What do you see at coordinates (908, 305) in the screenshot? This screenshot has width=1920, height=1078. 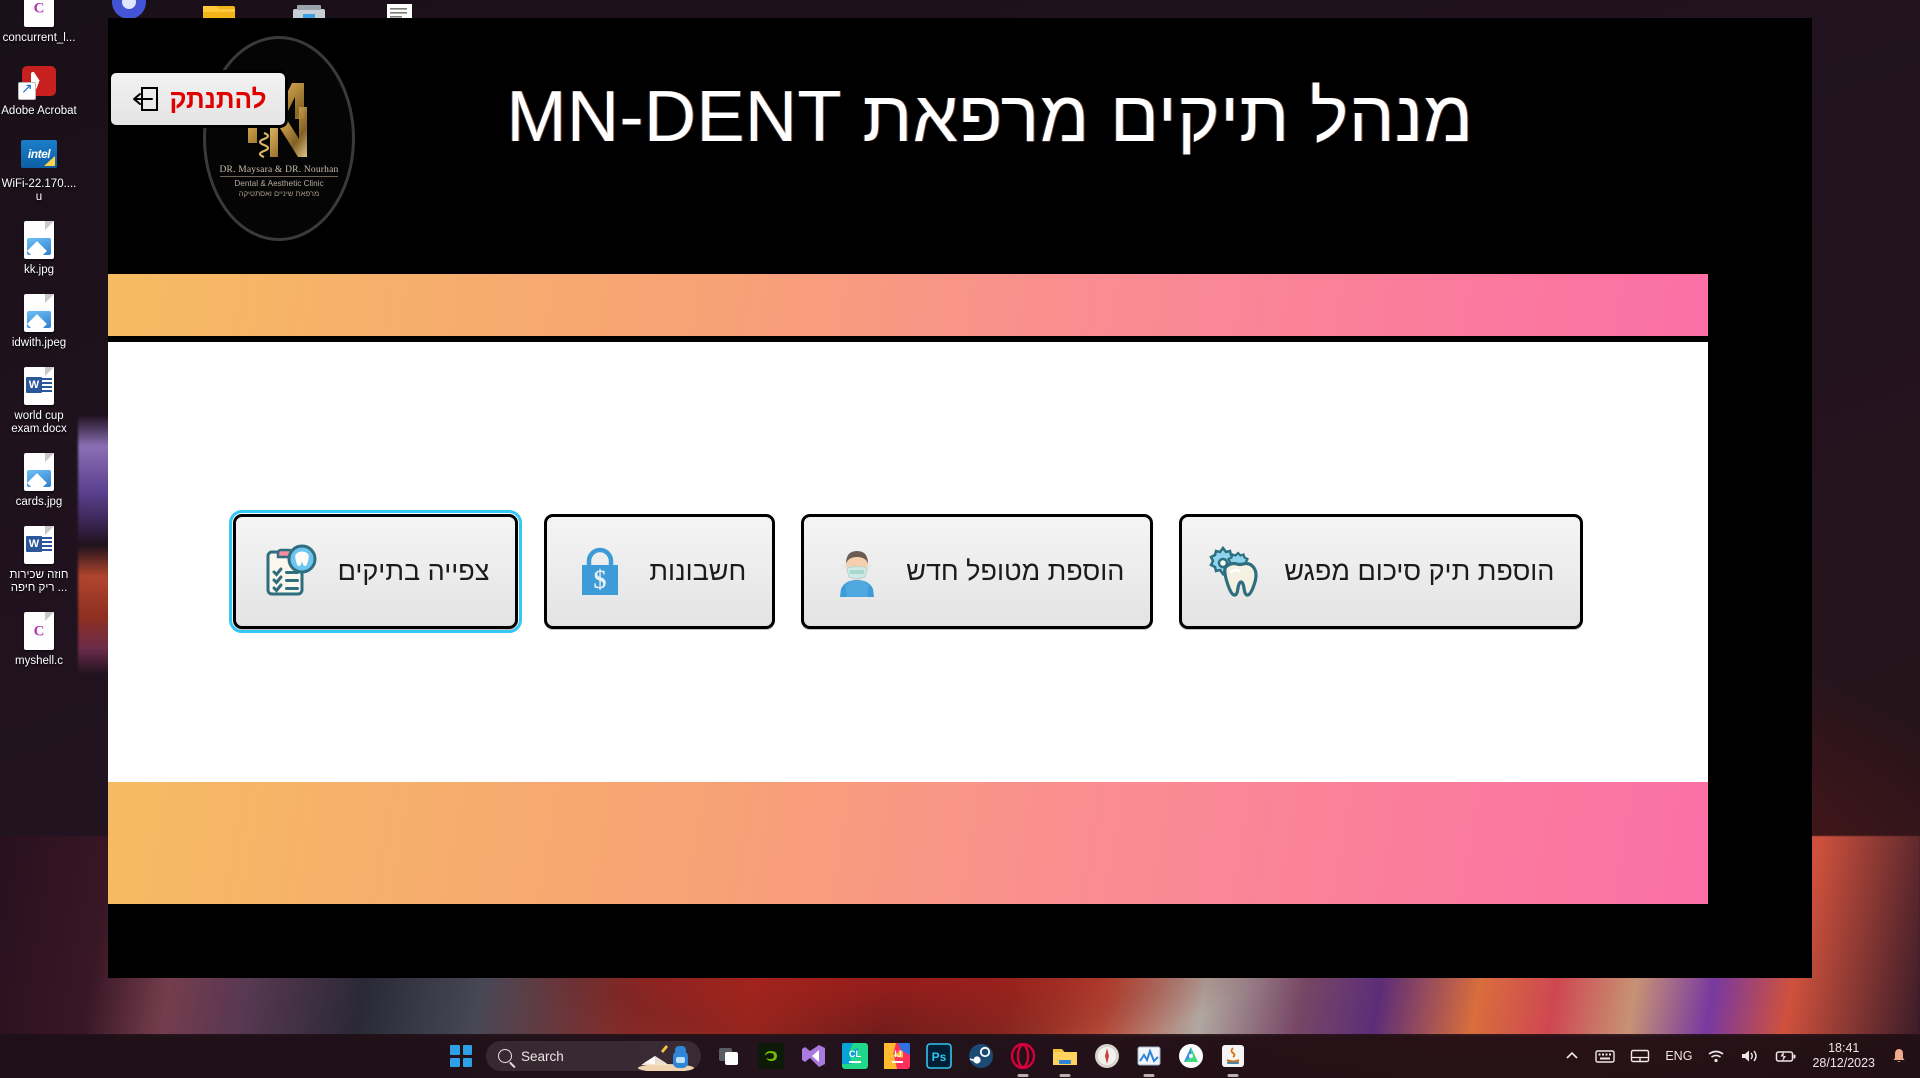 I see `top-gradient-banner` at bounding box center [908, 305].